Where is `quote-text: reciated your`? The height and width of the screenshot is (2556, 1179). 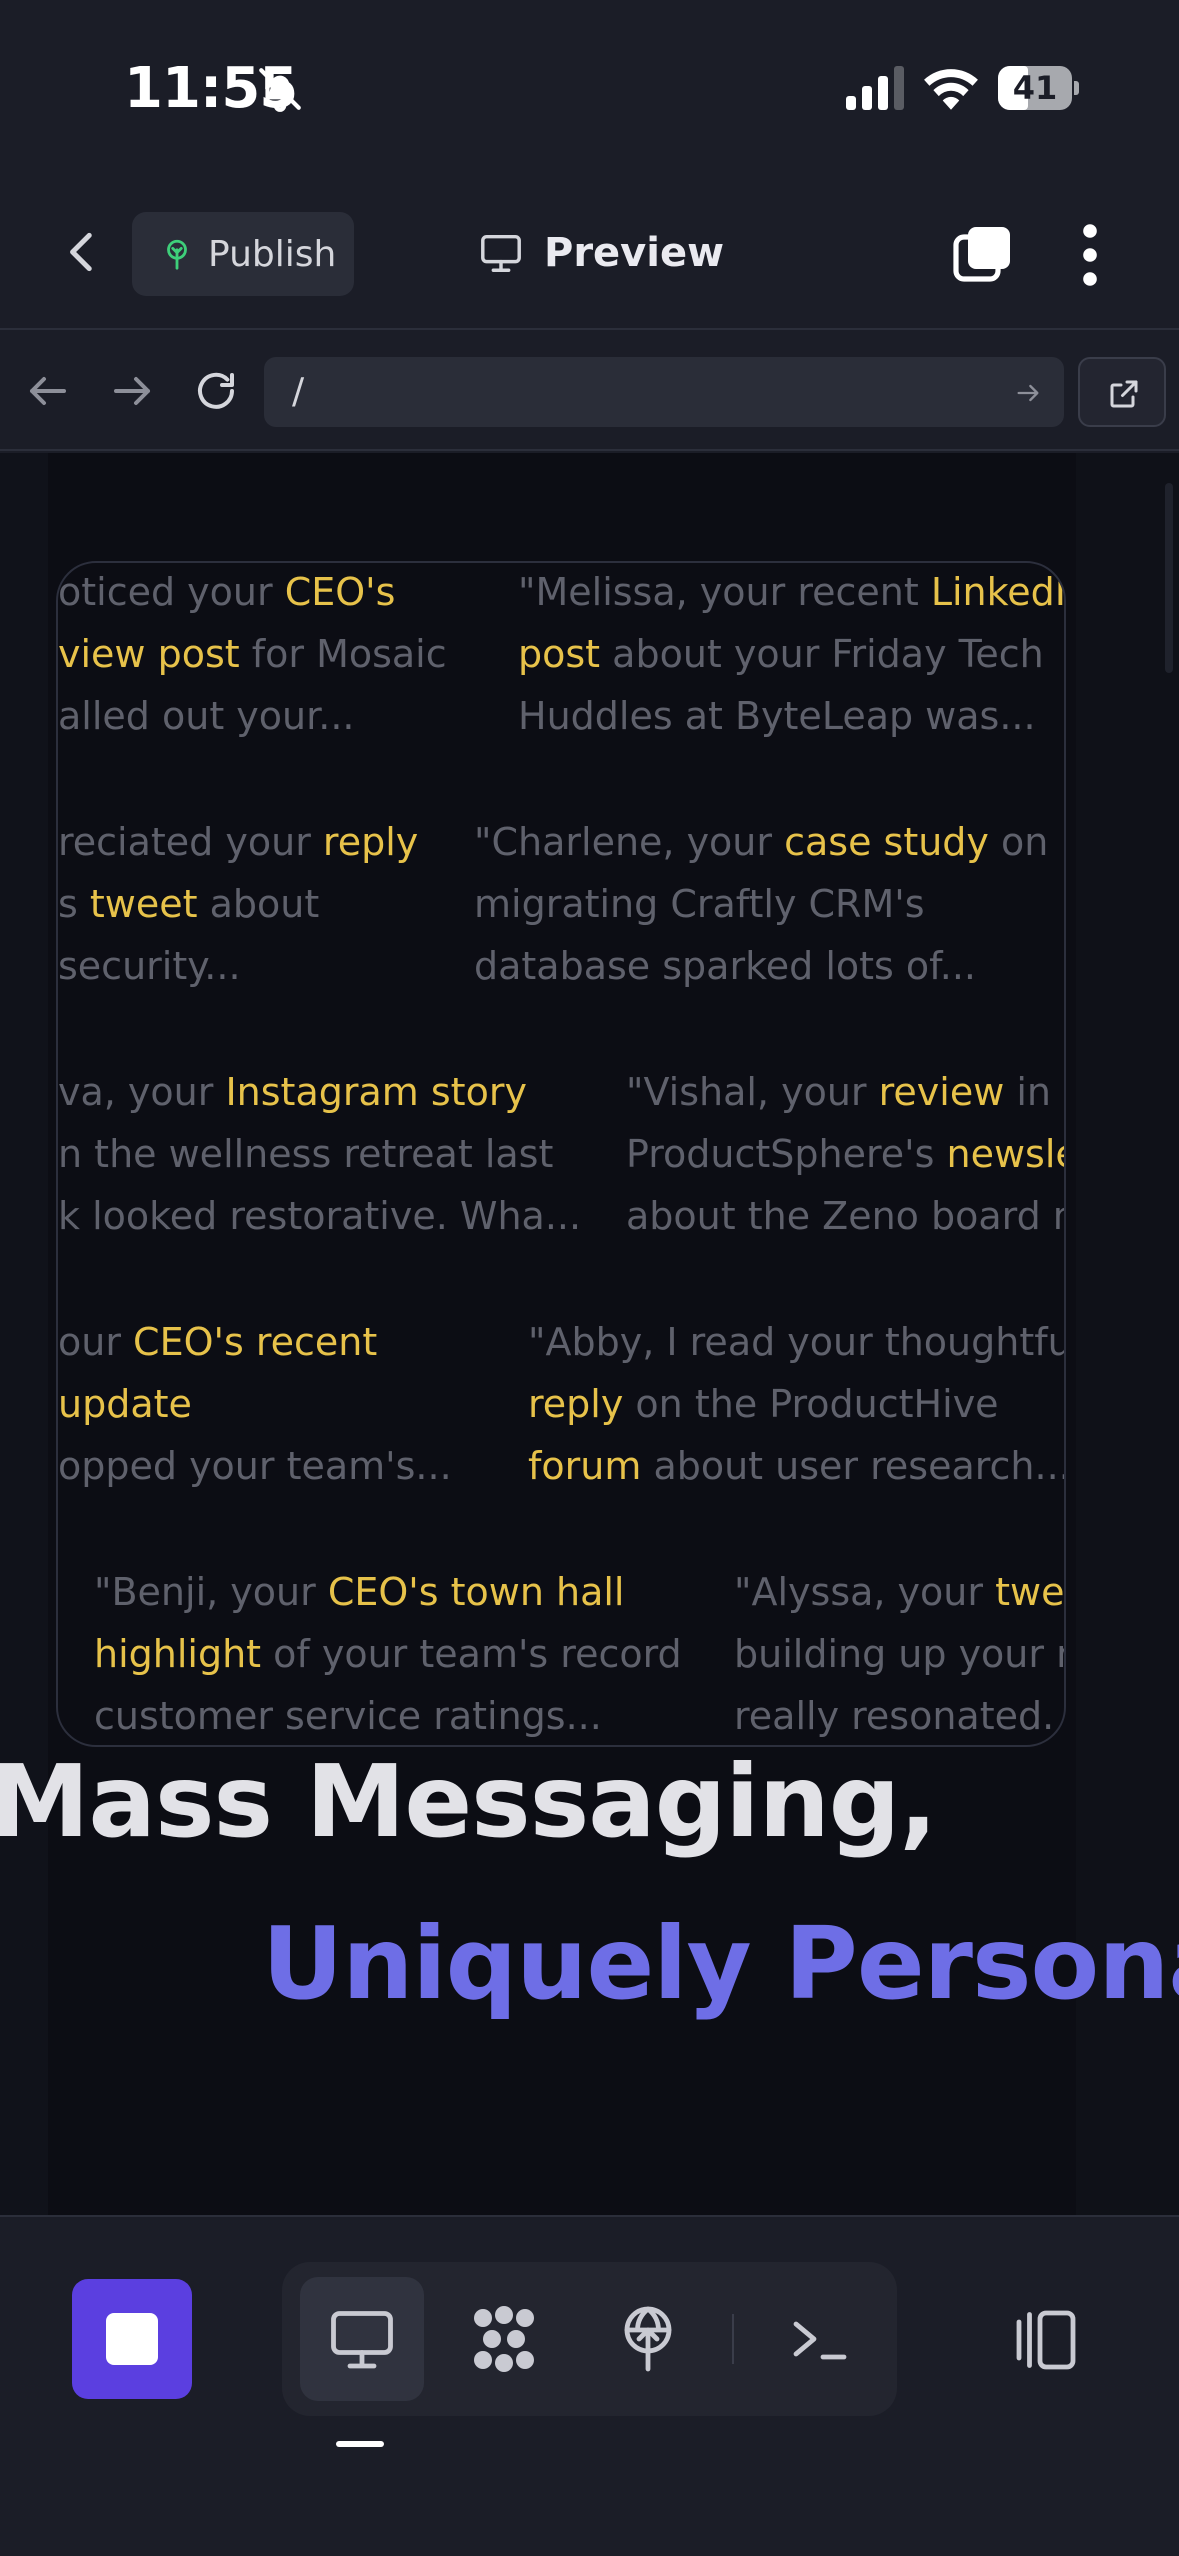 quote-text: reciated your is located at coordinates (190, 842).